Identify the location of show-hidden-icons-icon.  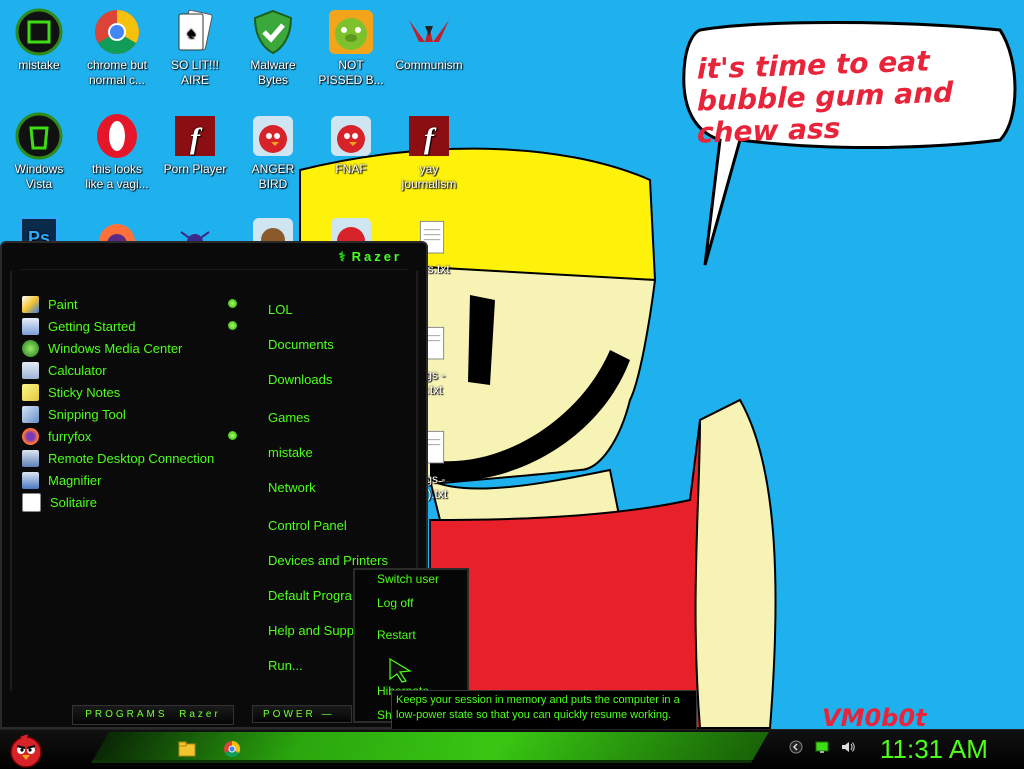
(796, 747).